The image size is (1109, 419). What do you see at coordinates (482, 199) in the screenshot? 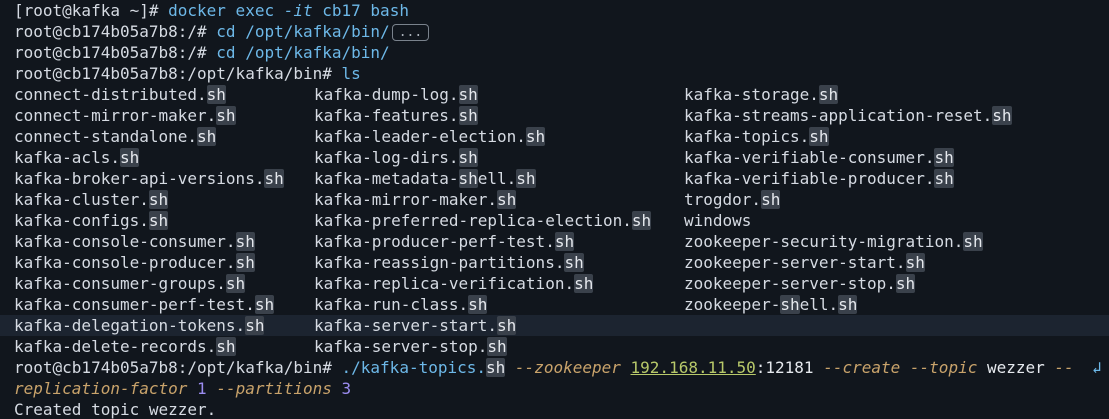
I see `file-list-item: kafka-mirror-maker.sh` at bounding box center [482, 199].